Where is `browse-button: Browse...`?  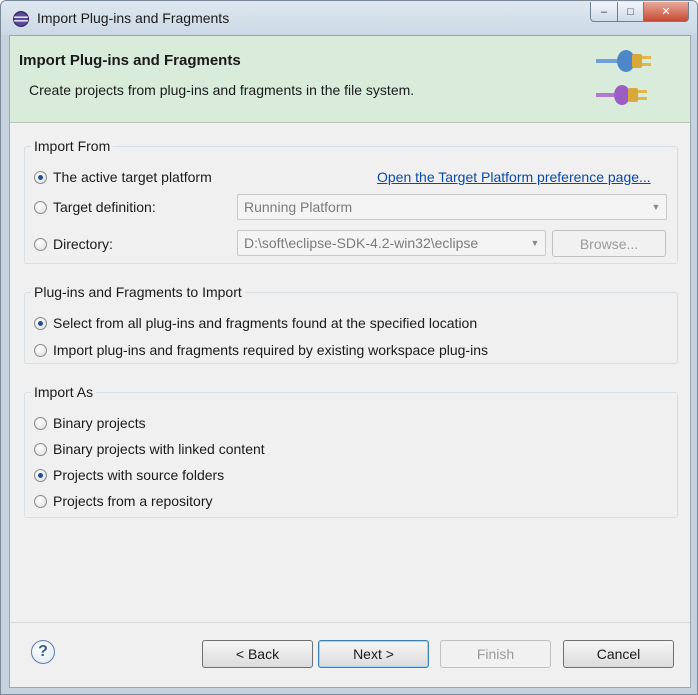 browse-button: Browse... is located at coordinates (609, 243).